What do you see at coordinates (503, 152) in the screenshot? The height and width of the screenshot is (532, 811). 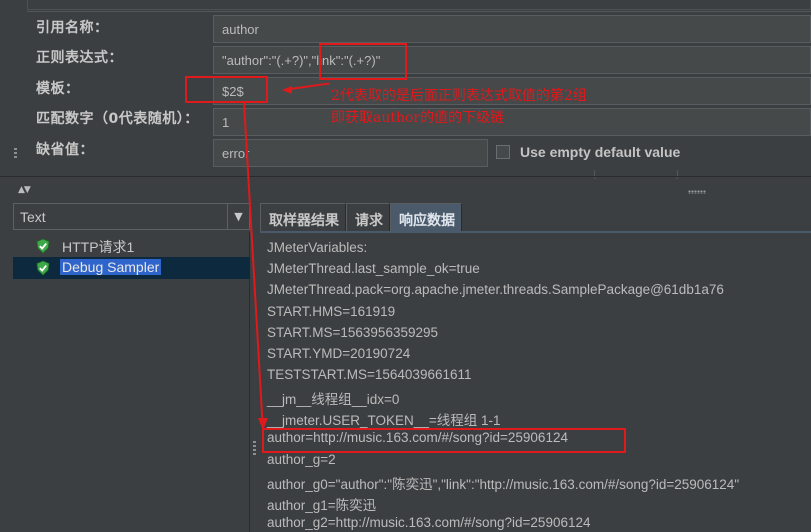 I see `use-empty-default-checkbox` at bounding box center [503, 152].